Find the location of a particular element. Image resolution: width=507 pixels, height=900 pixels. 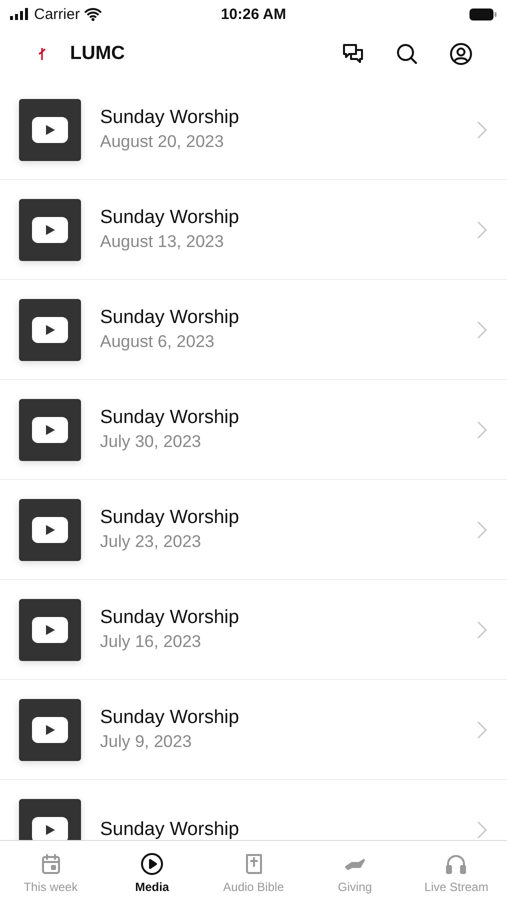

video-row: Sunday Worship July 9, 2023 is located at coordinates (253, 730).